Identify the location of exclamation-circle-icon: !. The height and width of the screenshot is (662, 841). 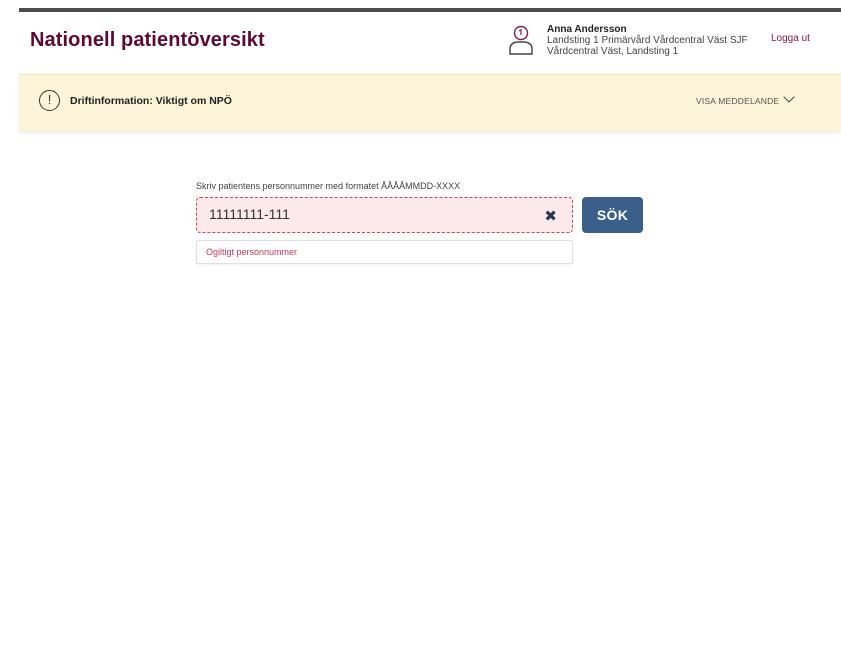
(49, 100).